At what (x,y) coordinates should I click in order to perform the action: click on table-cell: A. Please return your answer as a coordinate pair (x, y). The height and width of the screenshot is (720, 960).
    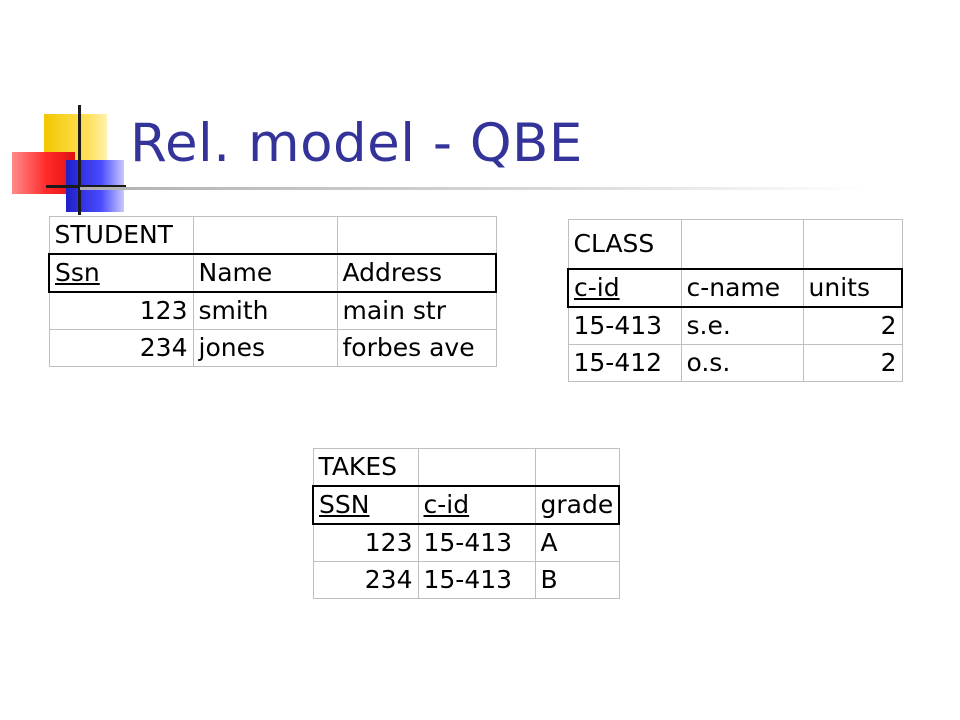
    Looking at the image, I should click on (577, 542).